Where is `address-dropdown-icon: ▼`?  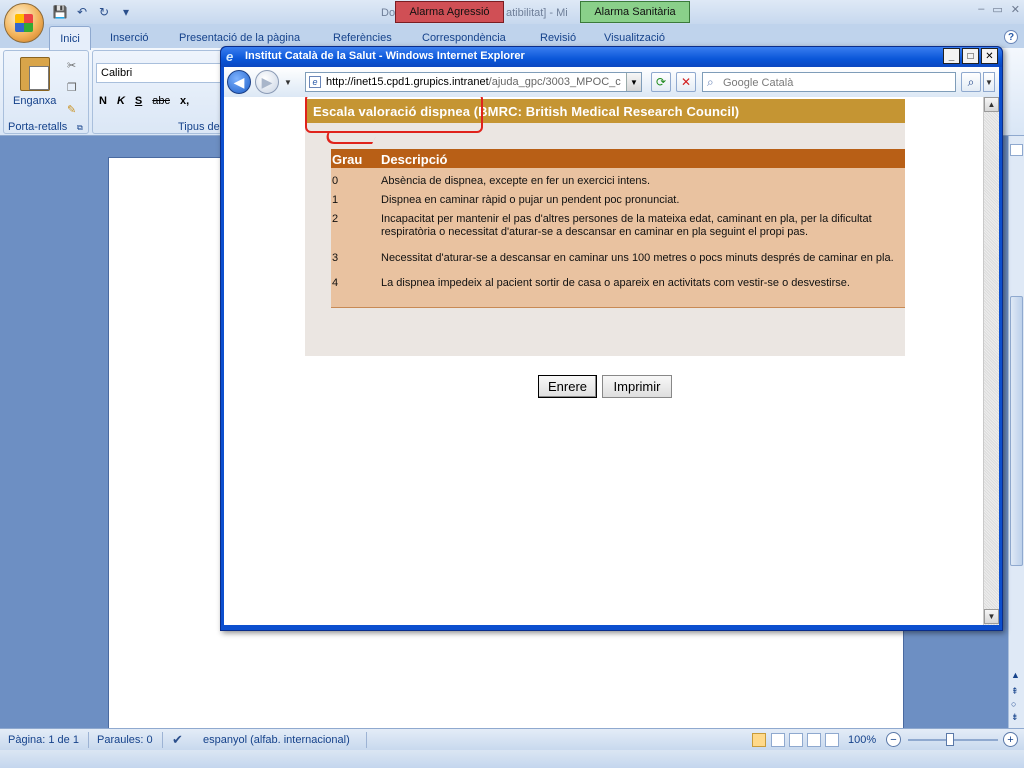
address-dropdown-icon: ▼ is located at coordinates (633, 82).